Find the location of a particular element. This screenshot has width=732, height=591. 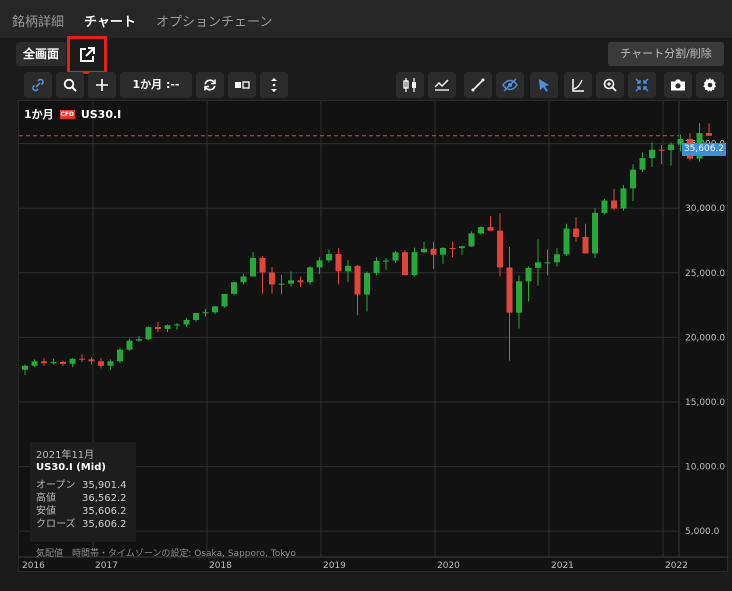

current-price-tag: 35,606.2 is located at coordinates (704, 149).